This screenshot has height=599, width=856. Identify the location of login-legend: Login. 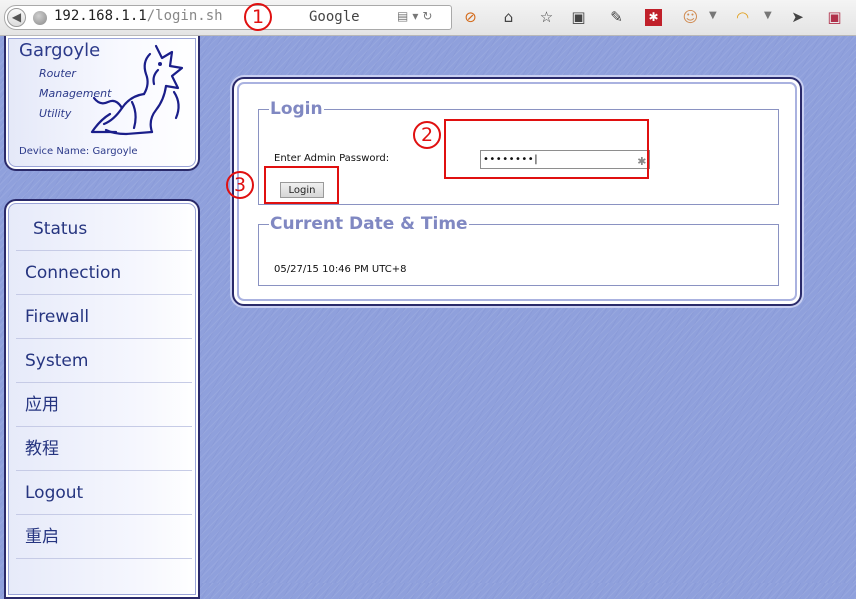
(296, 109).